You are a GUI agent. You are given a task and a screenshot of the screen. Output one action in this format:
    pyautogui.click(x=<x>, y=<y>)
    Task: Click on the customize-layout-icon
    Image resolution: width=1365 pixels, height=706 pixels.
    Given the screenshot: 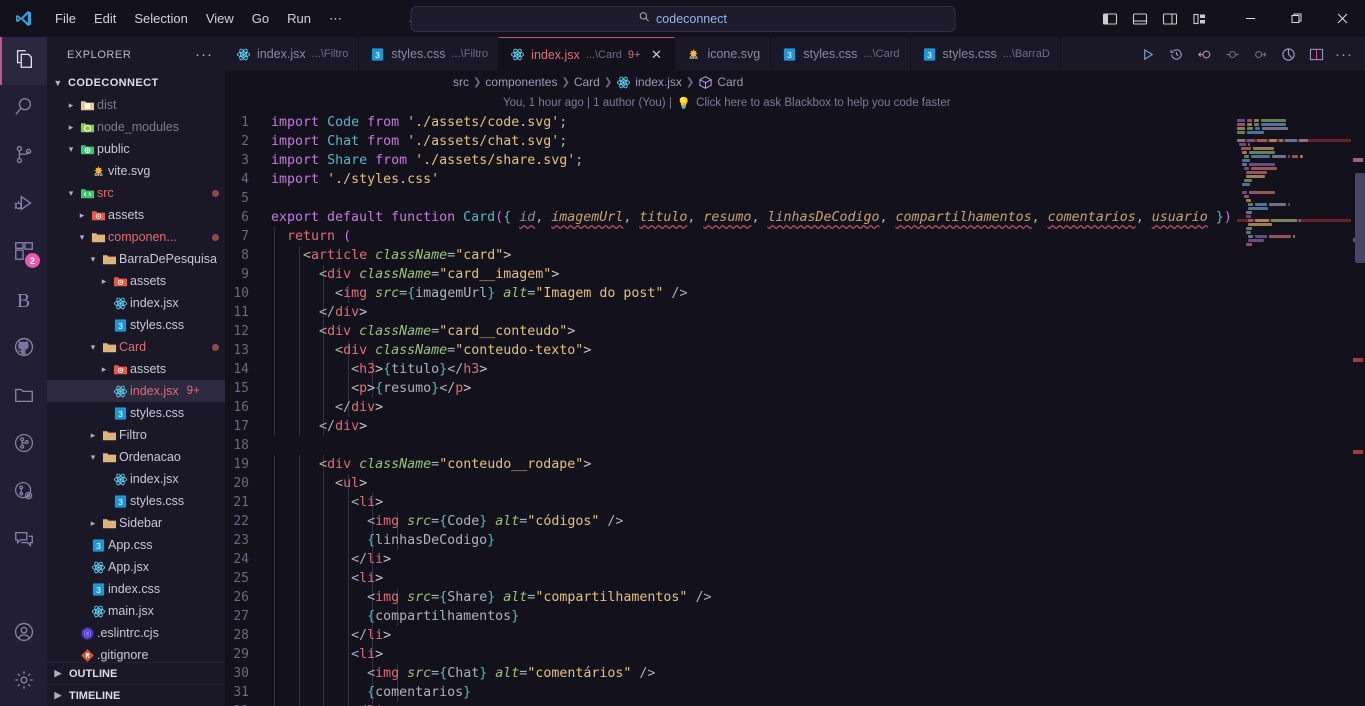 What is the action you would take?
    pyautogui.click(x=1200, y=19)
    